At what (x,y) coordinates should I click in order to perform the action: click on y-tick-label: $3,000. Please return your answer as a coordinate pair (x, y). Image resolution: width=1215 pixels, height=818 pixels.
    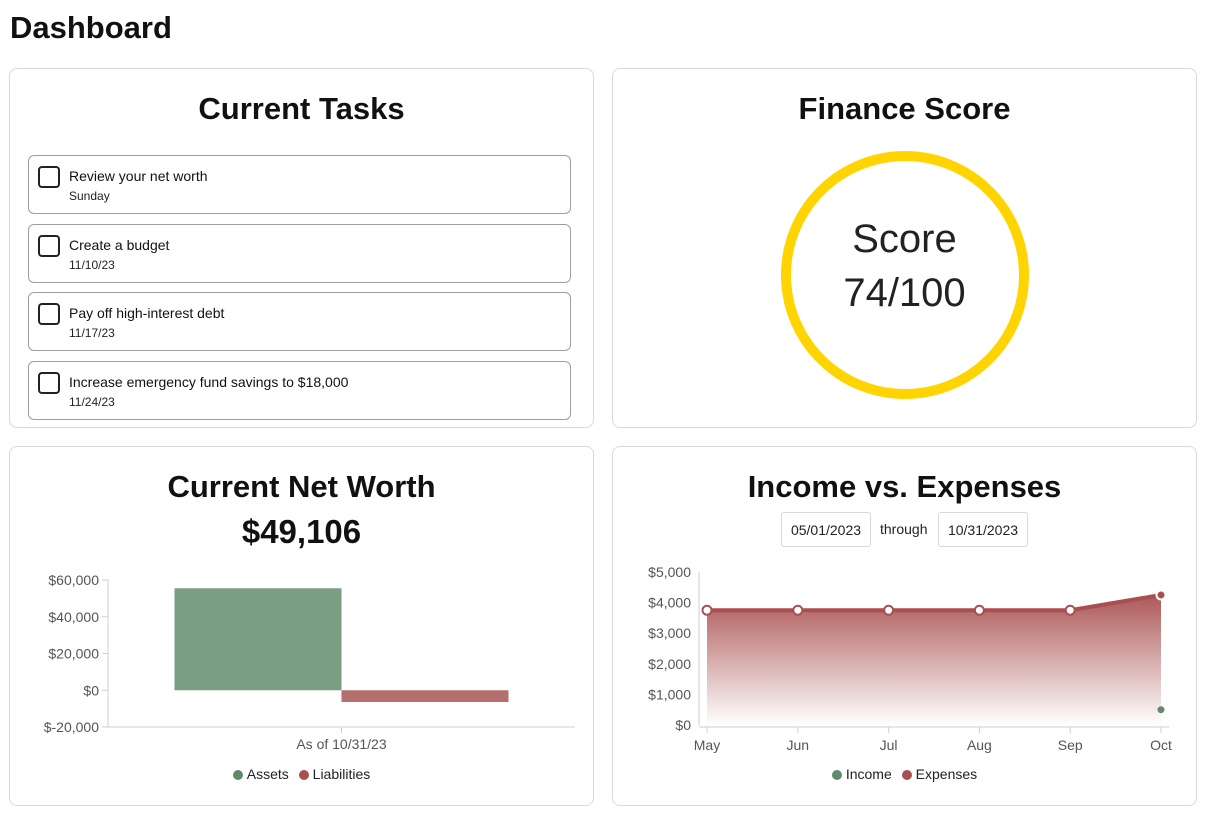
    Looking at the image, I should click on (669, 633).